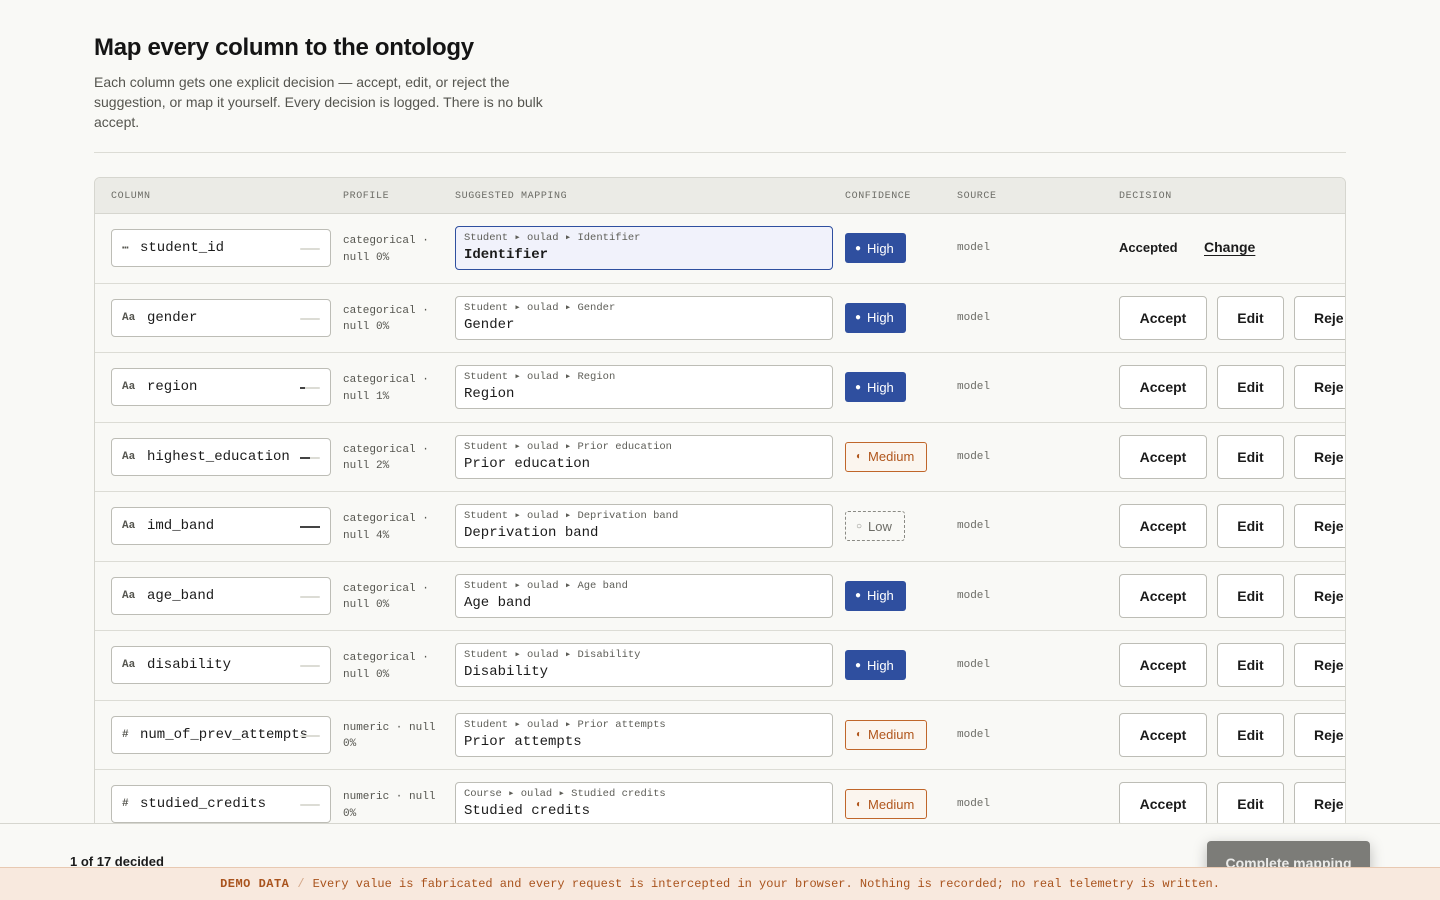 This screenshot has width=1440, height=900. I want to click on column-profile: categorical · null 0%, so click(386, 666).